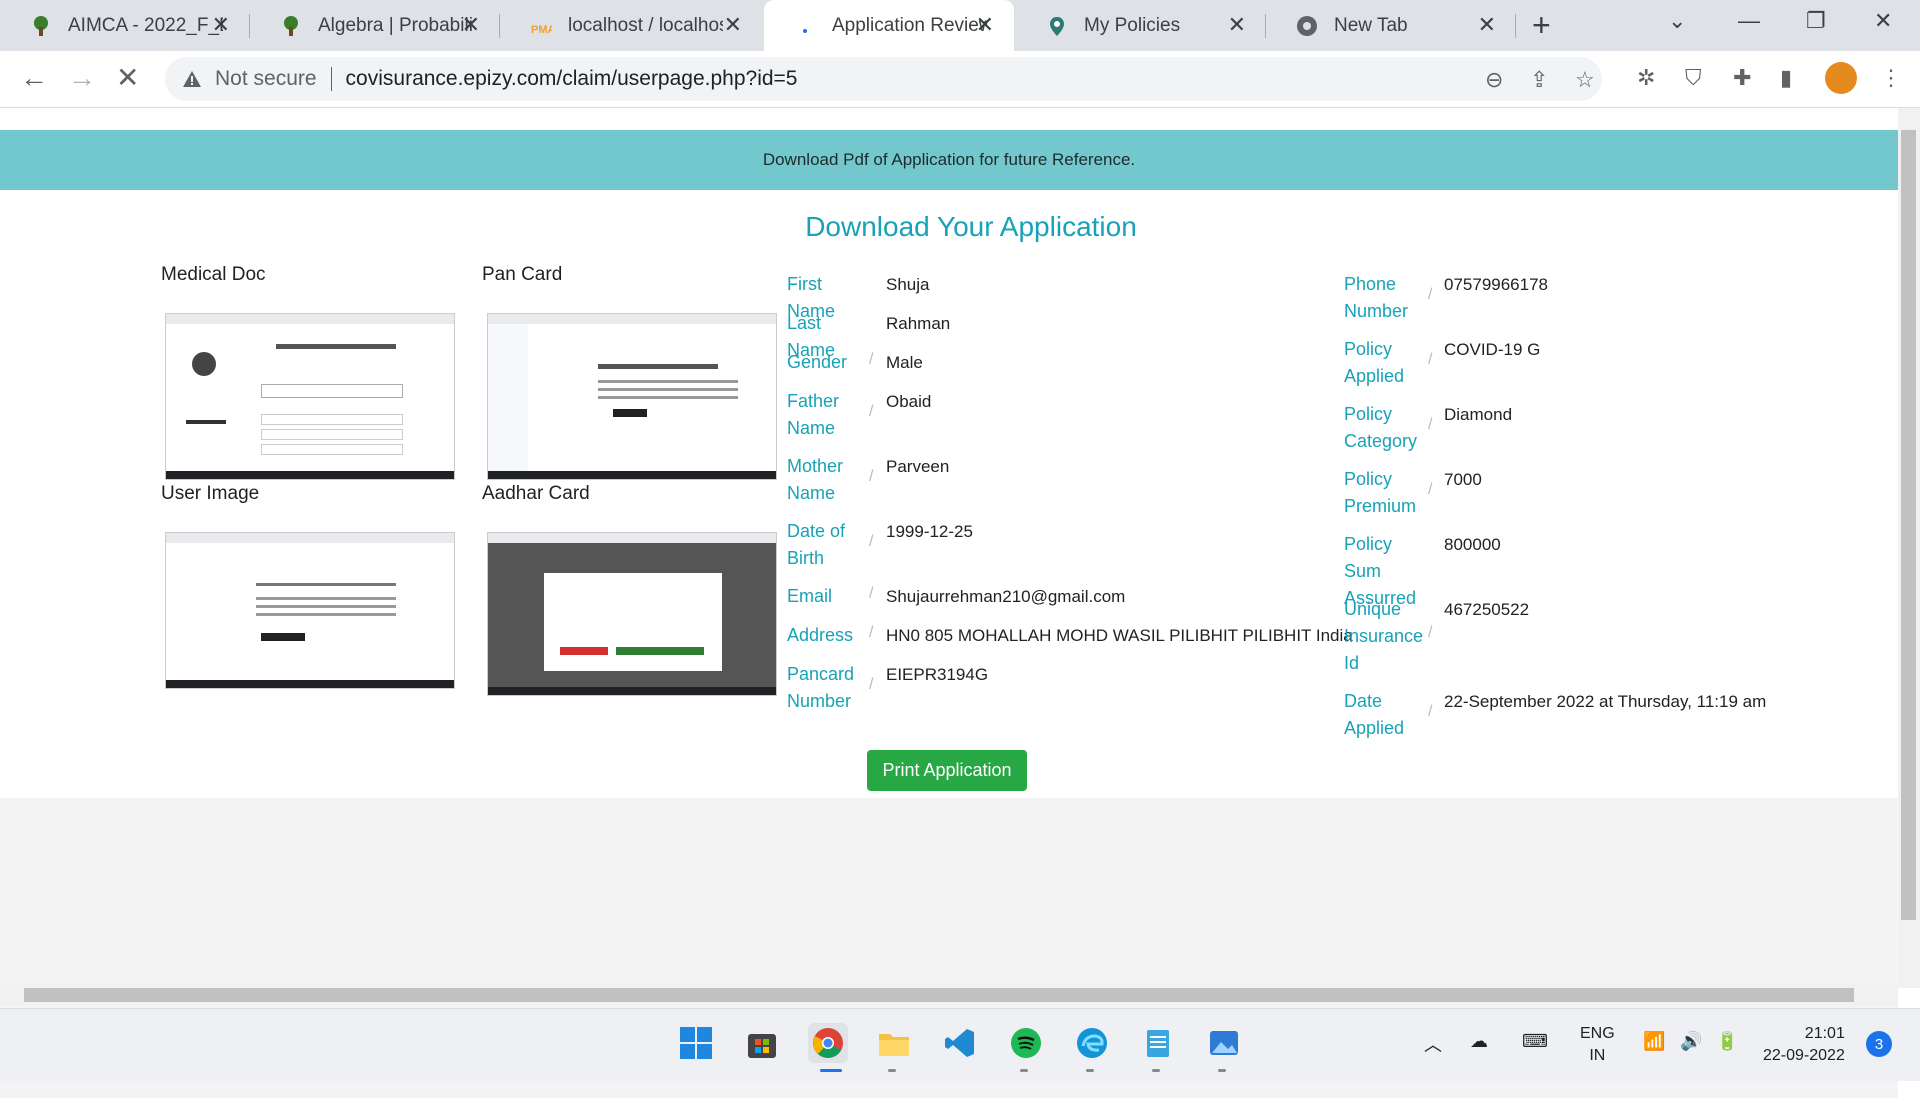 The height and width of the screenshot is (1098, 1920). What do you see at coordinates (1391, 25) in the screenshot?
I see `browser-tab: New Tab ✕` at bounding box center [1391, 25].